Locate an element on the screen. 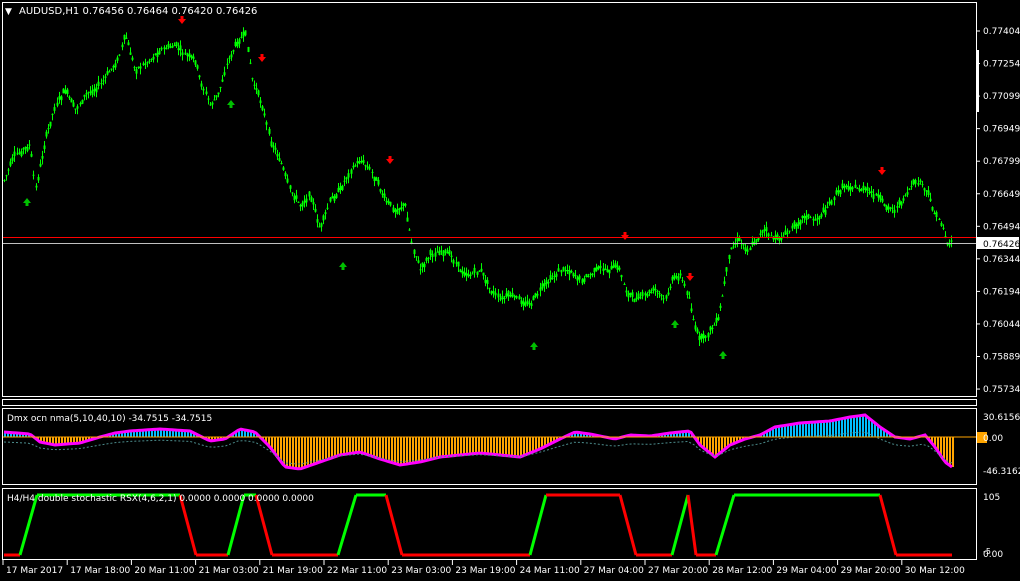 The height and width of the screenshot is (581, 1020). price-label: 0.77254 is located at coordinates (1001, 65).